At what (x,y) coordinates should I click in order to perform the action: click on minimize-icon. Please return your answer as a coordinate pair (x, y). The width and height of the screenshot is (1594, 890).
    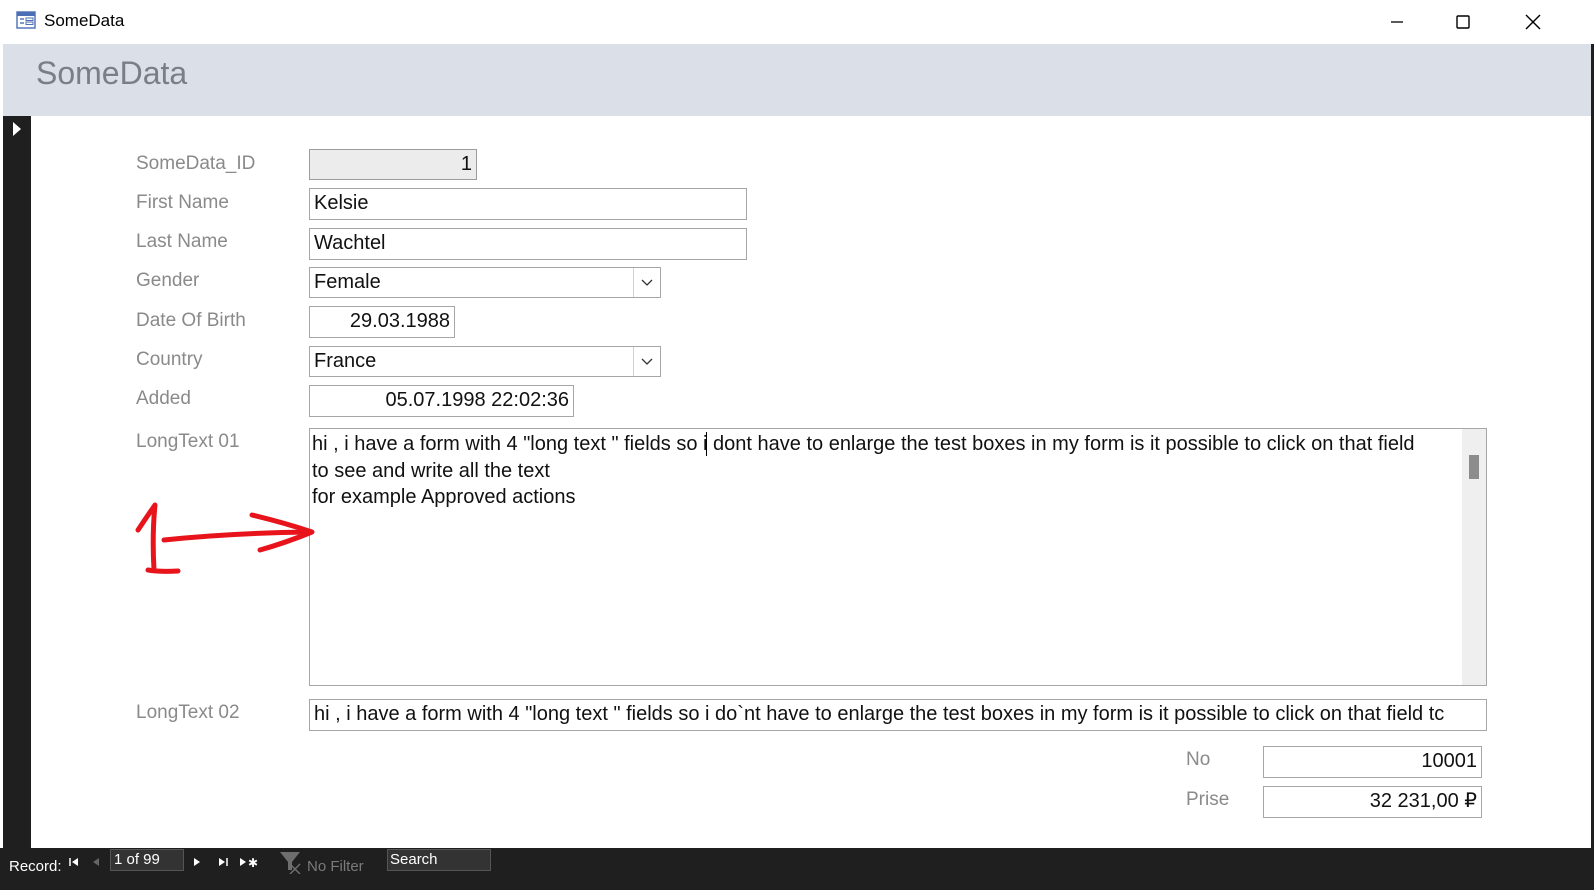
    Looking at the image, I should click on (1397, 22).